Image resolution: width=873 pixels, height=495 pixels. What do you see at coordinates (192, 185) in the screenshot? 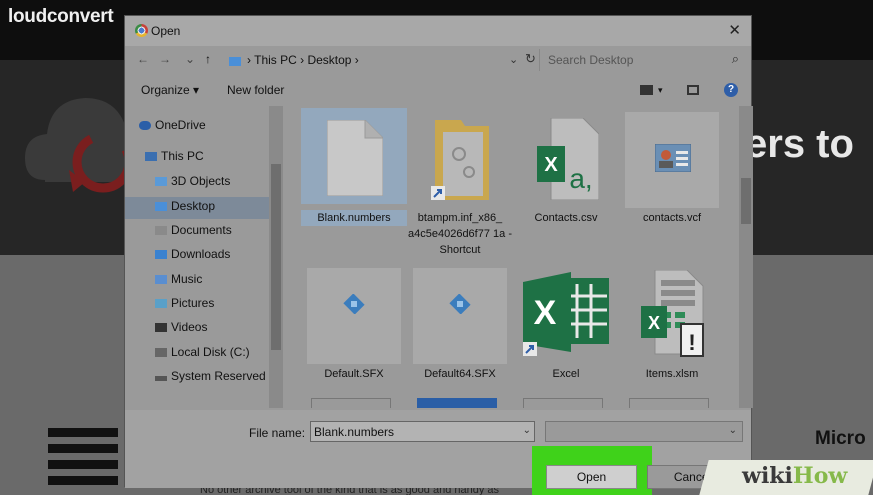
I see `nav-item-3d-objects: 3D Objects` at bounding box center [192, 185].